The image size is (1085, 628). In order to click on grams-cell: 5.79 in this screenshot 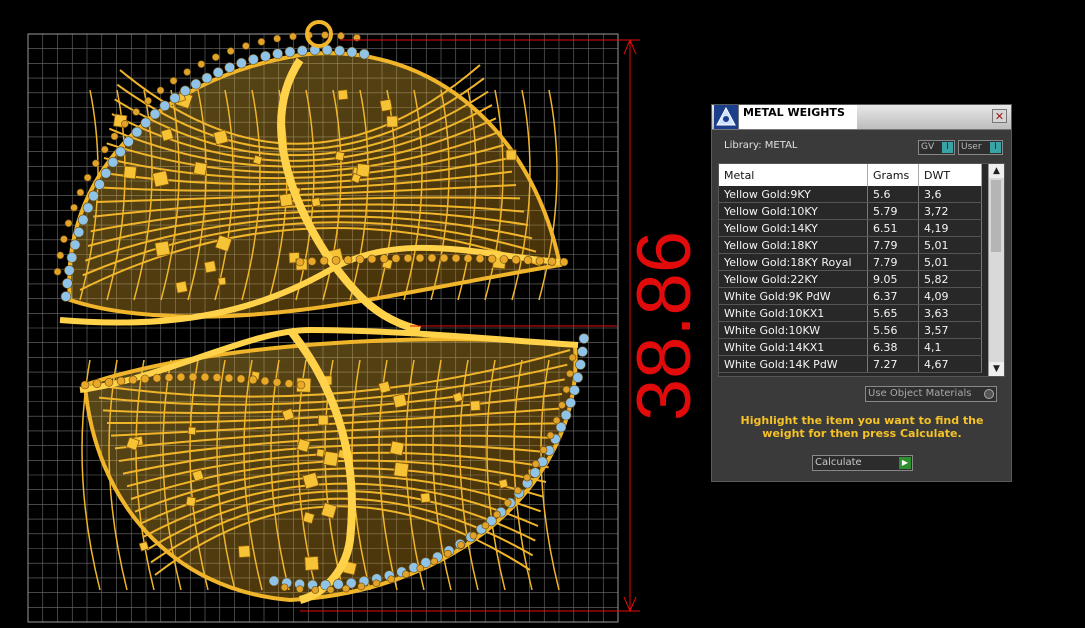, I will do `click(893, 211)`.